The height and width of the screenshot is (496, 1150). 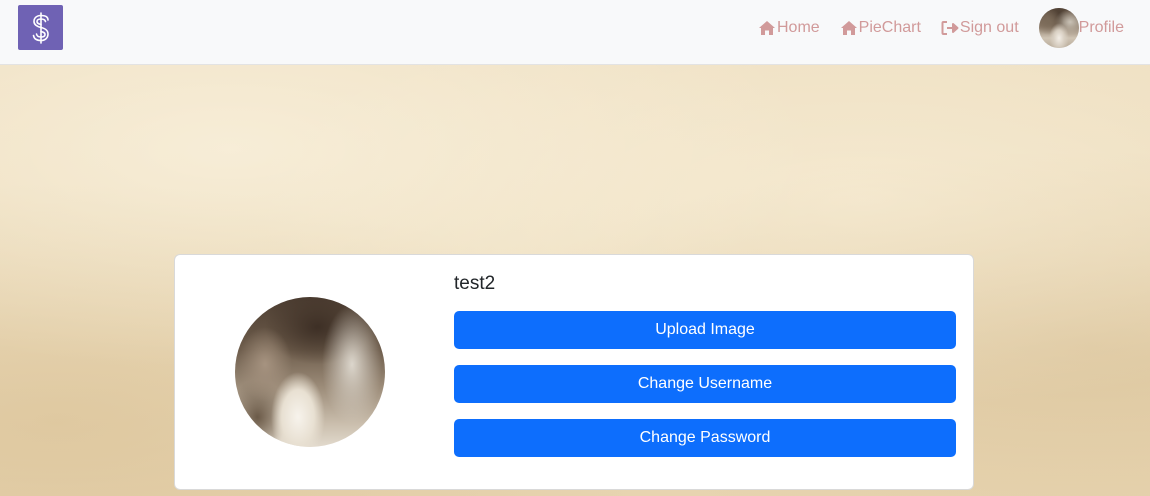 I want to click on username: test2, so click(x=475, y=283).